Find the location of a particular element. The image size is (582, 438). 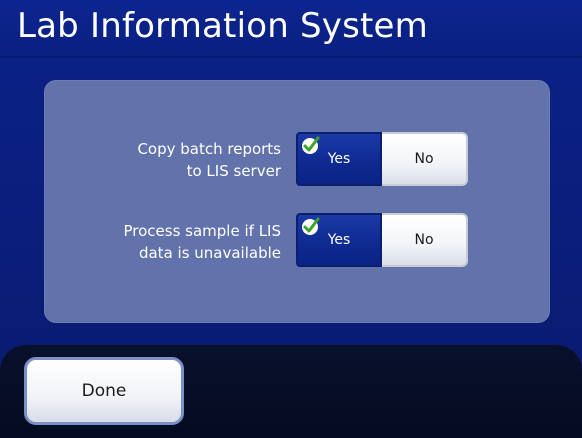

process-sample-no-label: No is located at coordinates (424, 240).